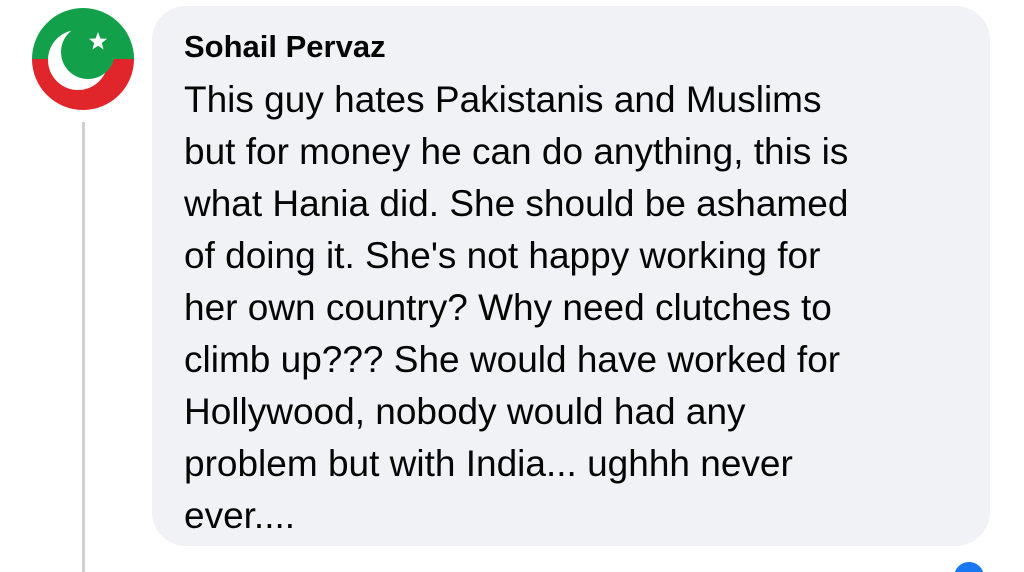 This screenshot has height=572, width=1024. What do you see at coordinates (969, 567) in the screenshot?
I see `reaction-icon` at bounding box center [969, 567].